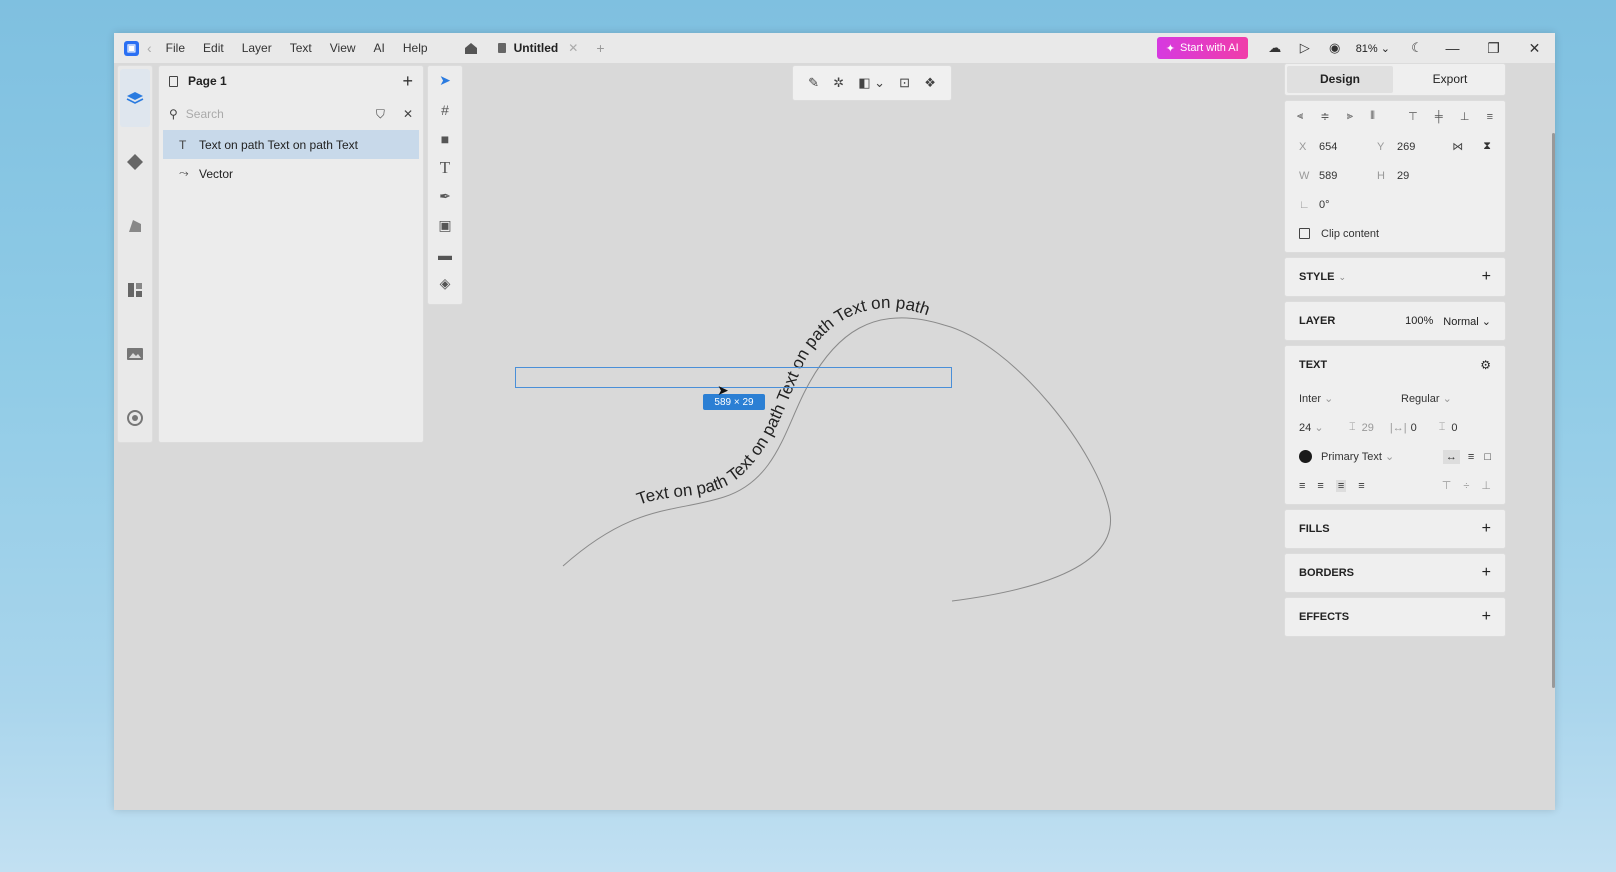 Image resolution: width=1616 pixels, height=872 pixels. I want to click on restore-icon: ❐, so click(1493, 48).